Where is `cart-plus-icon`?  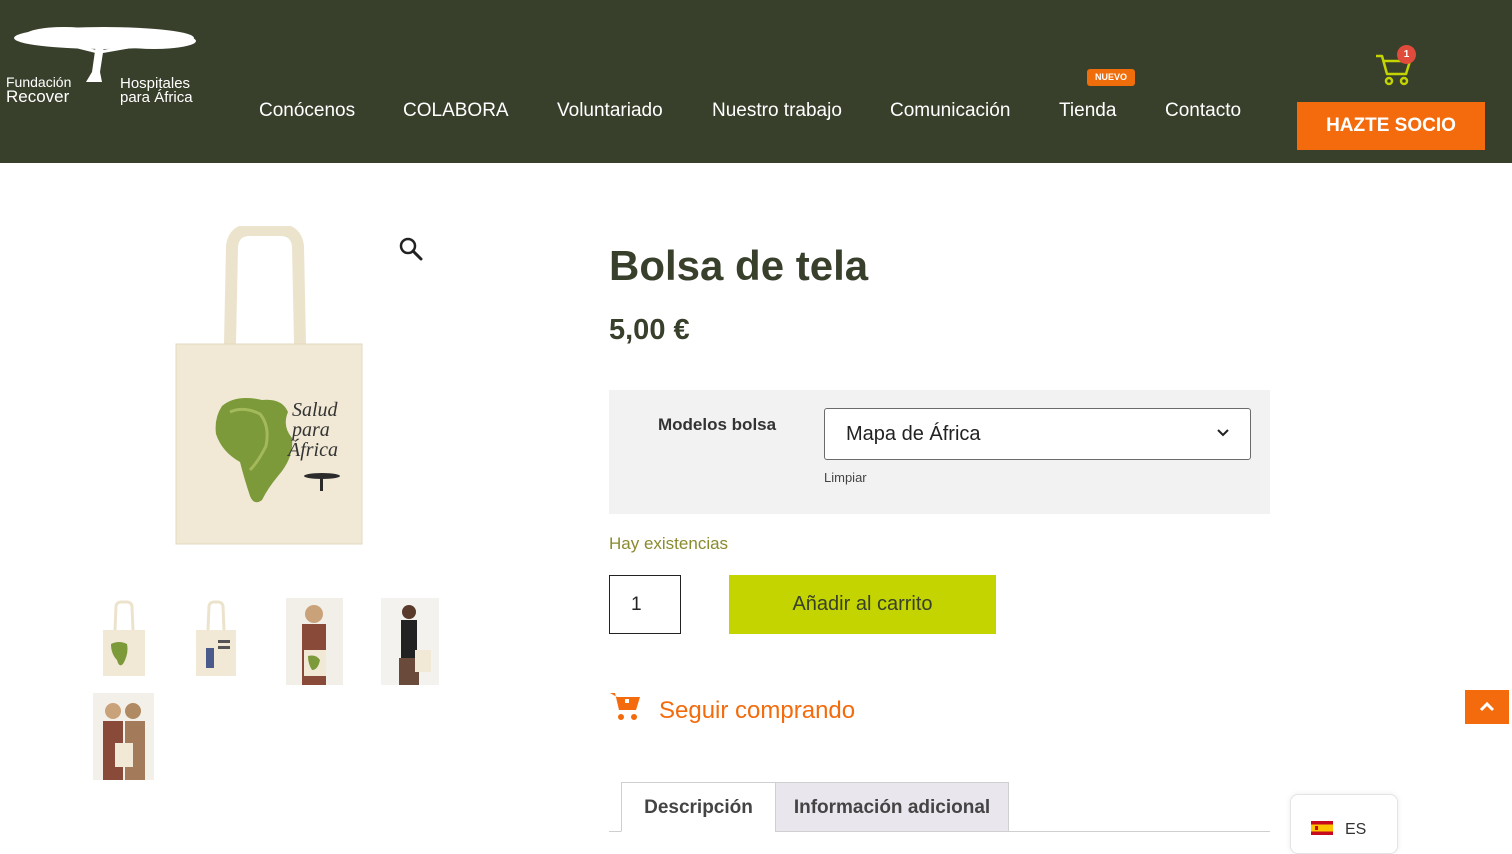
cart-plus-icon is located at coordinates (625, 706).